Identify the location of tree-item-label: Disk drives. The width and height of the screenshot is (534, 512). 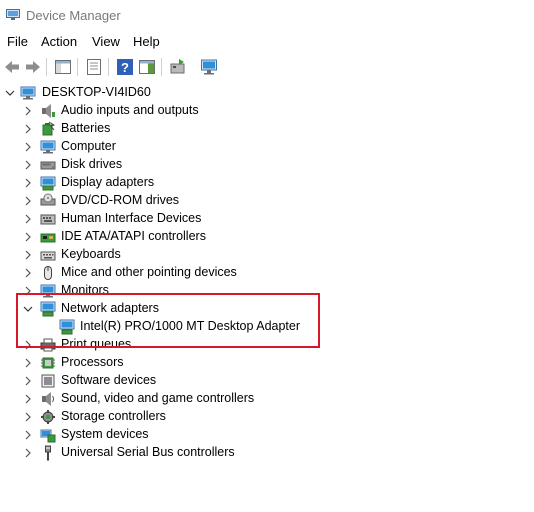
(92, 164).